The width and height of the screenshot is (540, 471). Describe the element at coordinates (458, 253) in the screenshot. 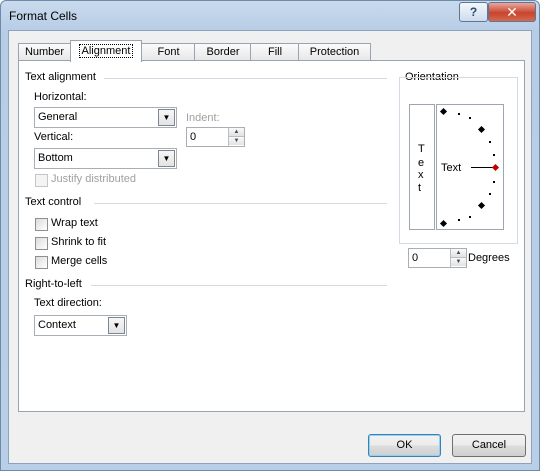

I see `degrees-up-icon: ▲` at that location.